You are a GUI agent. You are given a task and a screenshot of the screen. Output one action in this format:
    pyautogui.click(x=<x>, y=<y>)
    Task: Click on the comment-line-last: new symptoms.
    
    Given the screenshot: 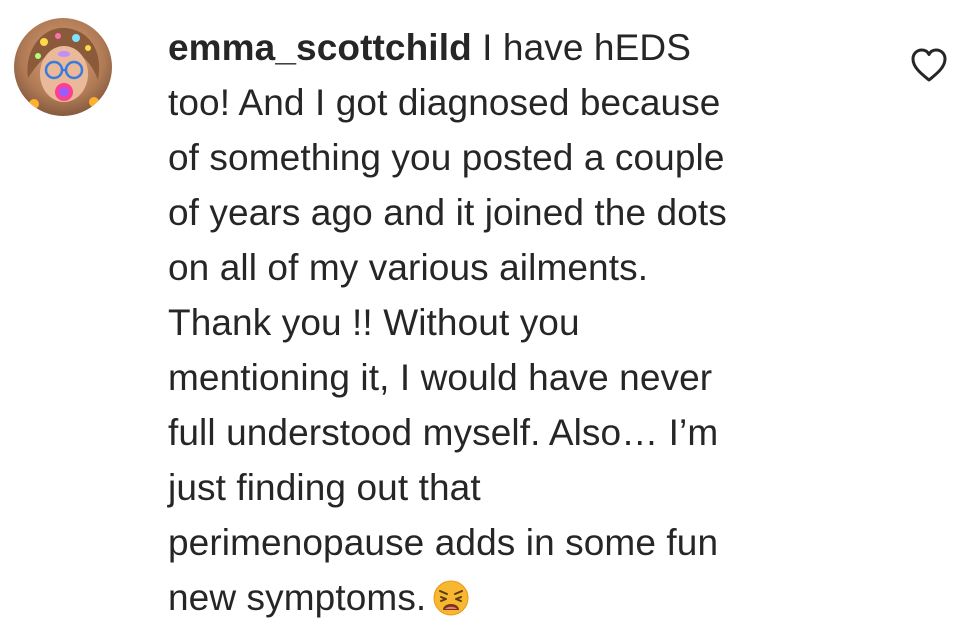 What is the action you would take?
    pyautogui.click(x=513, y=601)
    